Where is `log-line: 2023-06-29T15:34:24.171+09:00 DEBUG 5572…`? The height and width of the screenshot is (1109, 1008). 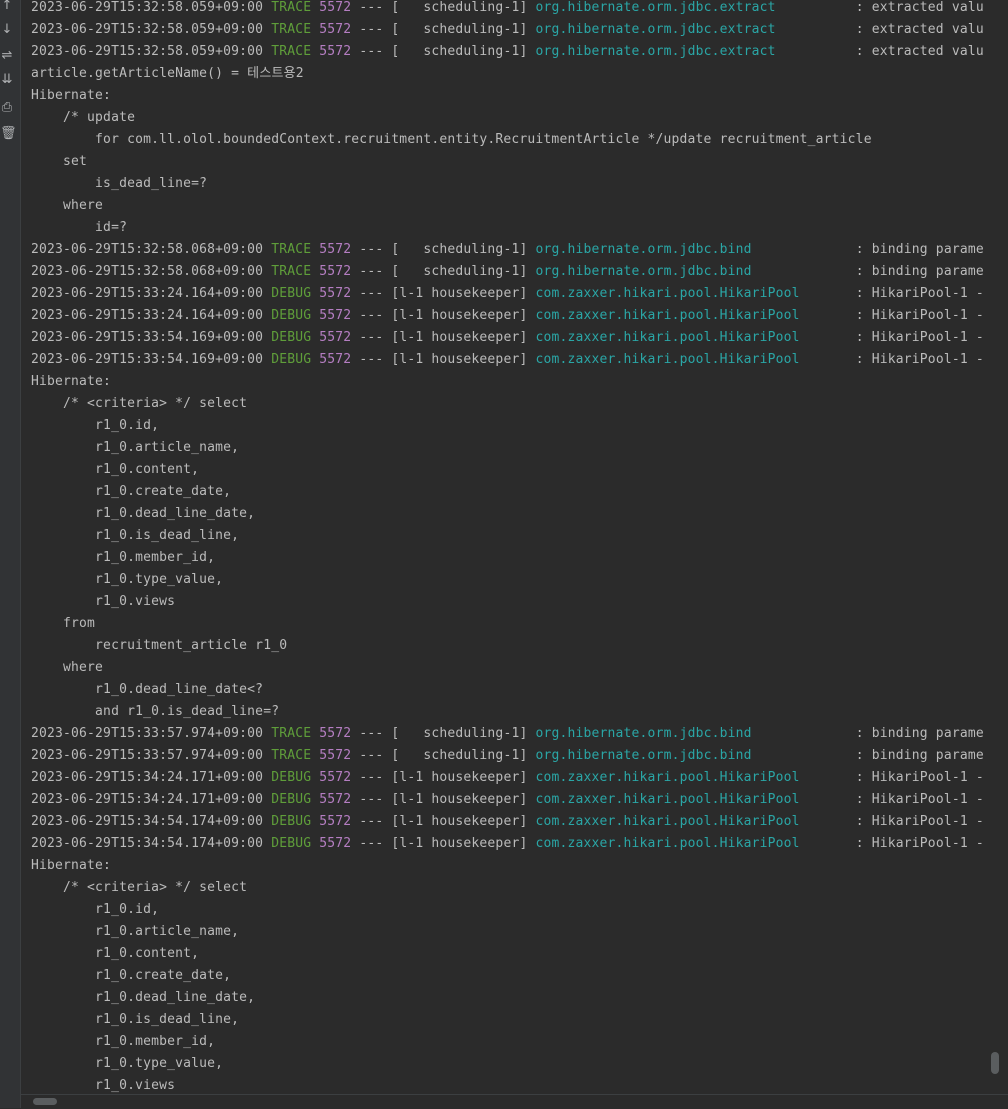
log-line: 2023-06-29T15:34:24.171+09:00 DEBUG 5572… is located at coordinates (507, 778).